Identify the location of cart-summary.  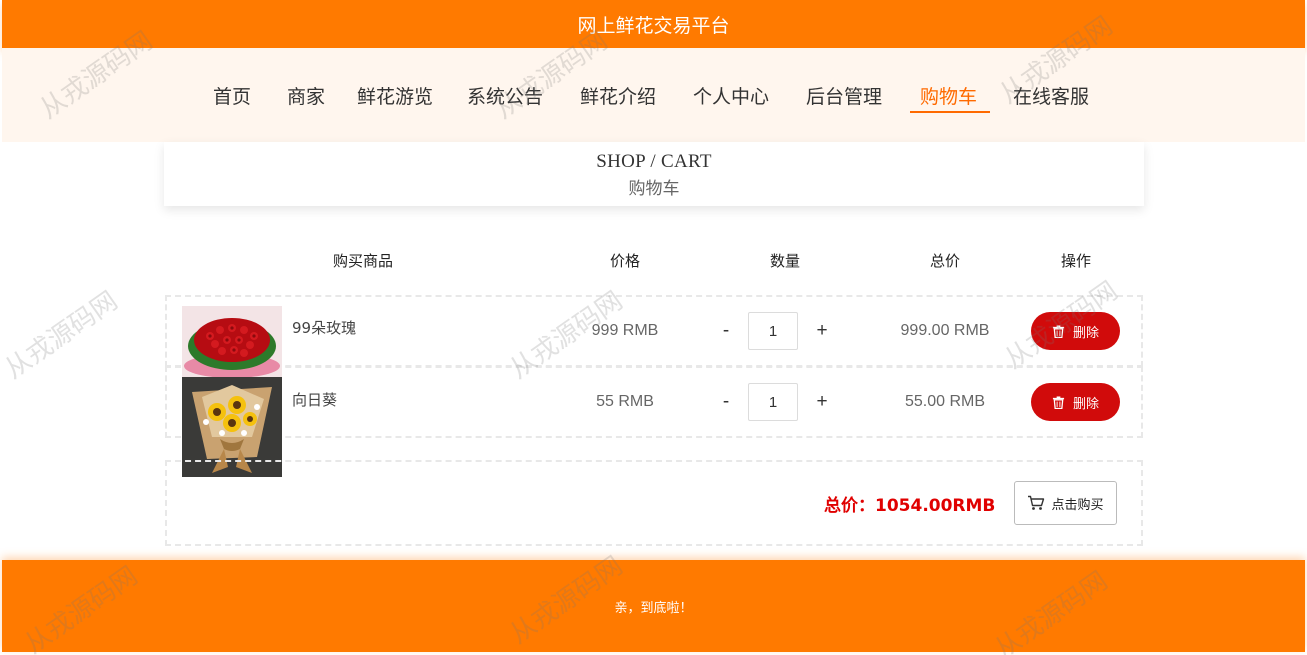
(654, 503).